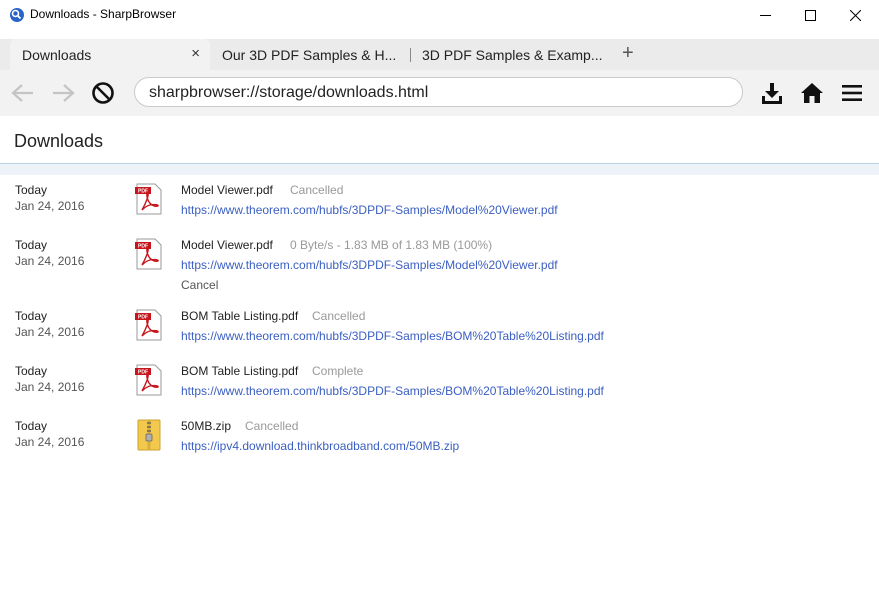 The image size is (879, 607). Describe the element at coordinates (17, 15) in the screenshot. I see `app-logo-icon` at that location.